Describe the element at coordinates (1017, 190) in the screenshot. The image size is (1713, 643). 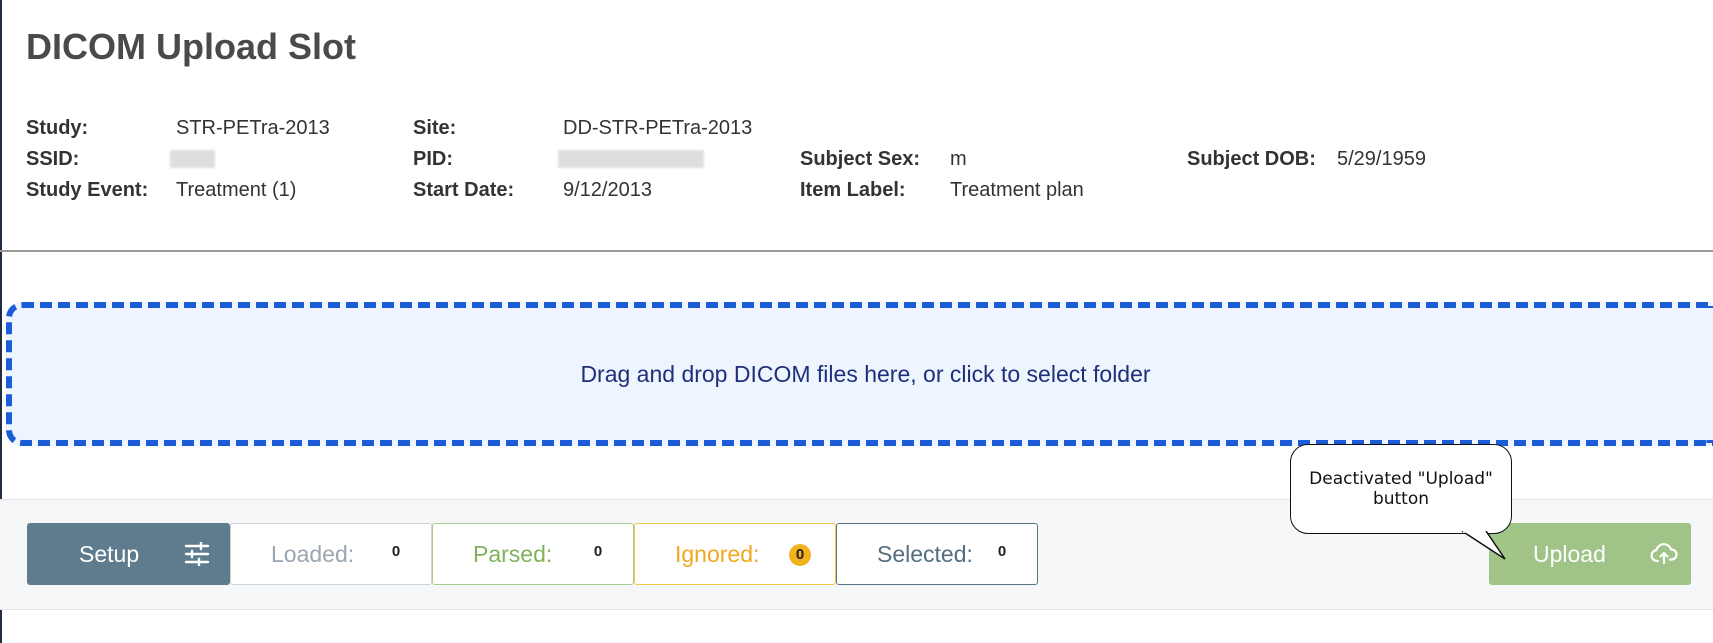
I see `item-label-value: Treatment plan` at that location.